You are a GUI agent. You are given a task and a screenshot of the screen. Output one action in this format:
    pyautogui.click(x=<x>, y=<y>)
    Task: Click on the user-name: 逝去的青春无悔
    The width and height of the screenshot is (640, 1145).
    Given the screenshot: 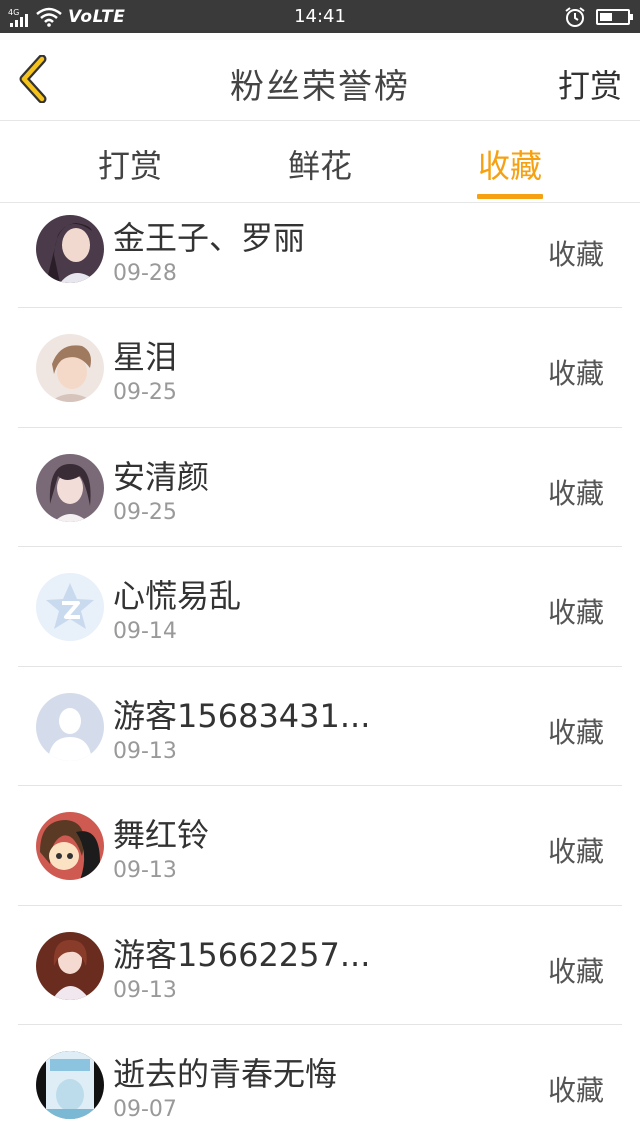 What is the action you would take?
    pyautogui.click(x=225, y=1074)
    